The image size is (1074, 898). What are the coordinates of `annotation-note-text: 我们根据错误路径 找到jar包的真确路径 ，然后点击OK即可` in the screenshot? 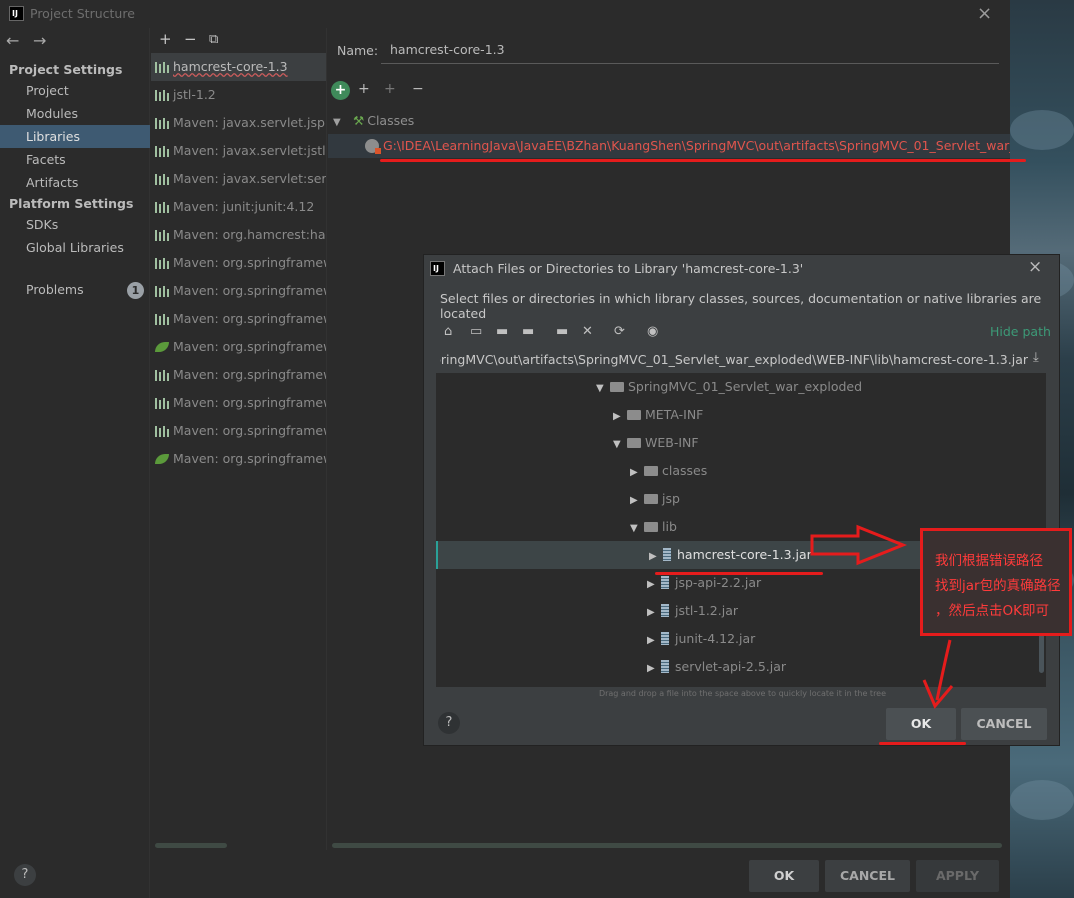 It's located at (998, 586).